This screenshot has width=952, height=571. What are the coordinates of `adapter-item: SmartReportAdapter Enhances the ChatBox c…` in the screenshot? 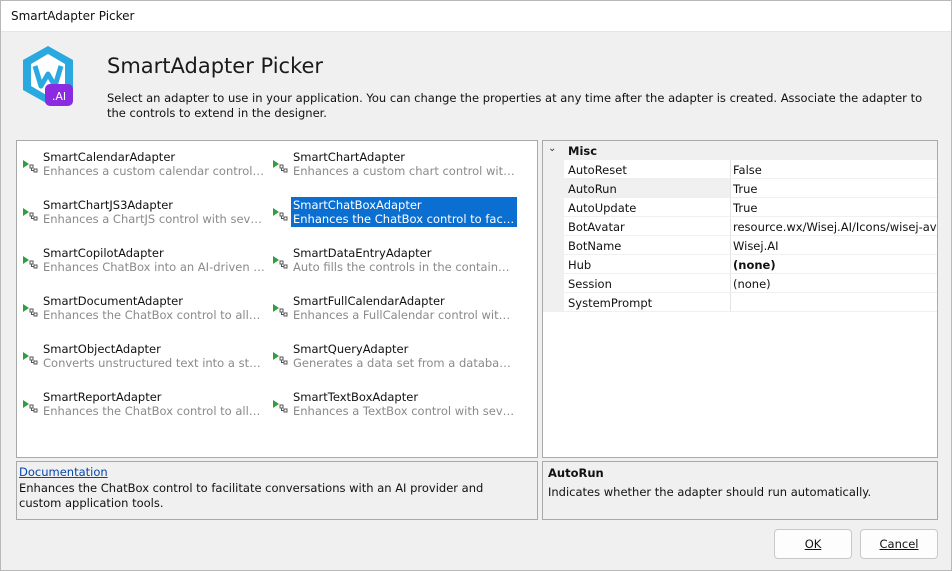 It's located at (142, 404).